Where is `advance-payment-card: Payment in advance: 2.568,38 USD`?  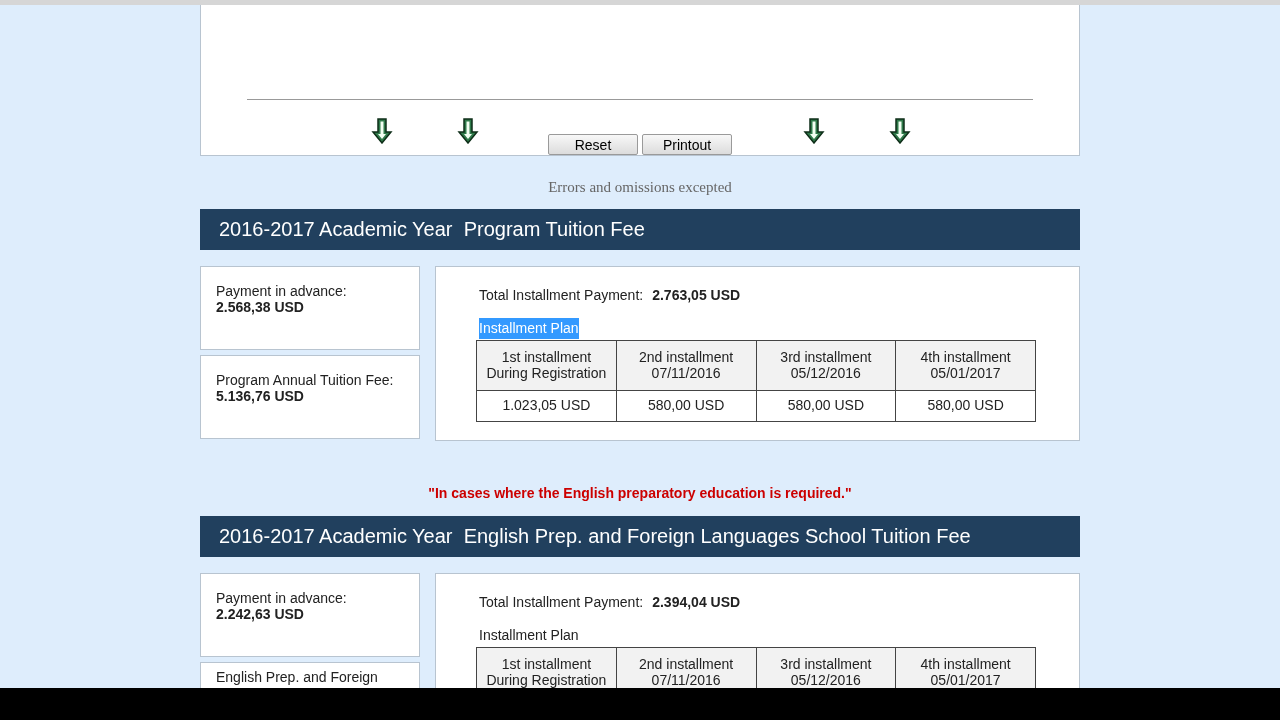
advance-payment-card: Payment in advance: 2.568,38 USD is located at coordinates (310, 307).